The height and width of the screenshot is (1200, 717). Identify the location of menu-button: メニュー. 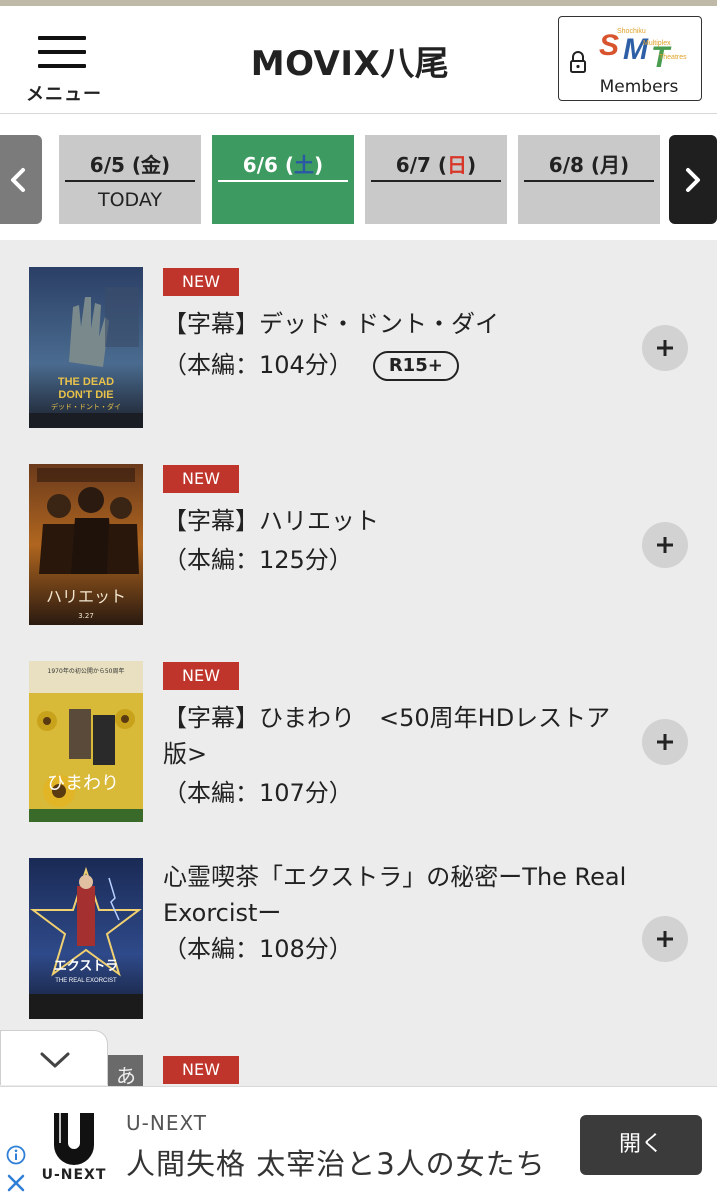
(64, 68).